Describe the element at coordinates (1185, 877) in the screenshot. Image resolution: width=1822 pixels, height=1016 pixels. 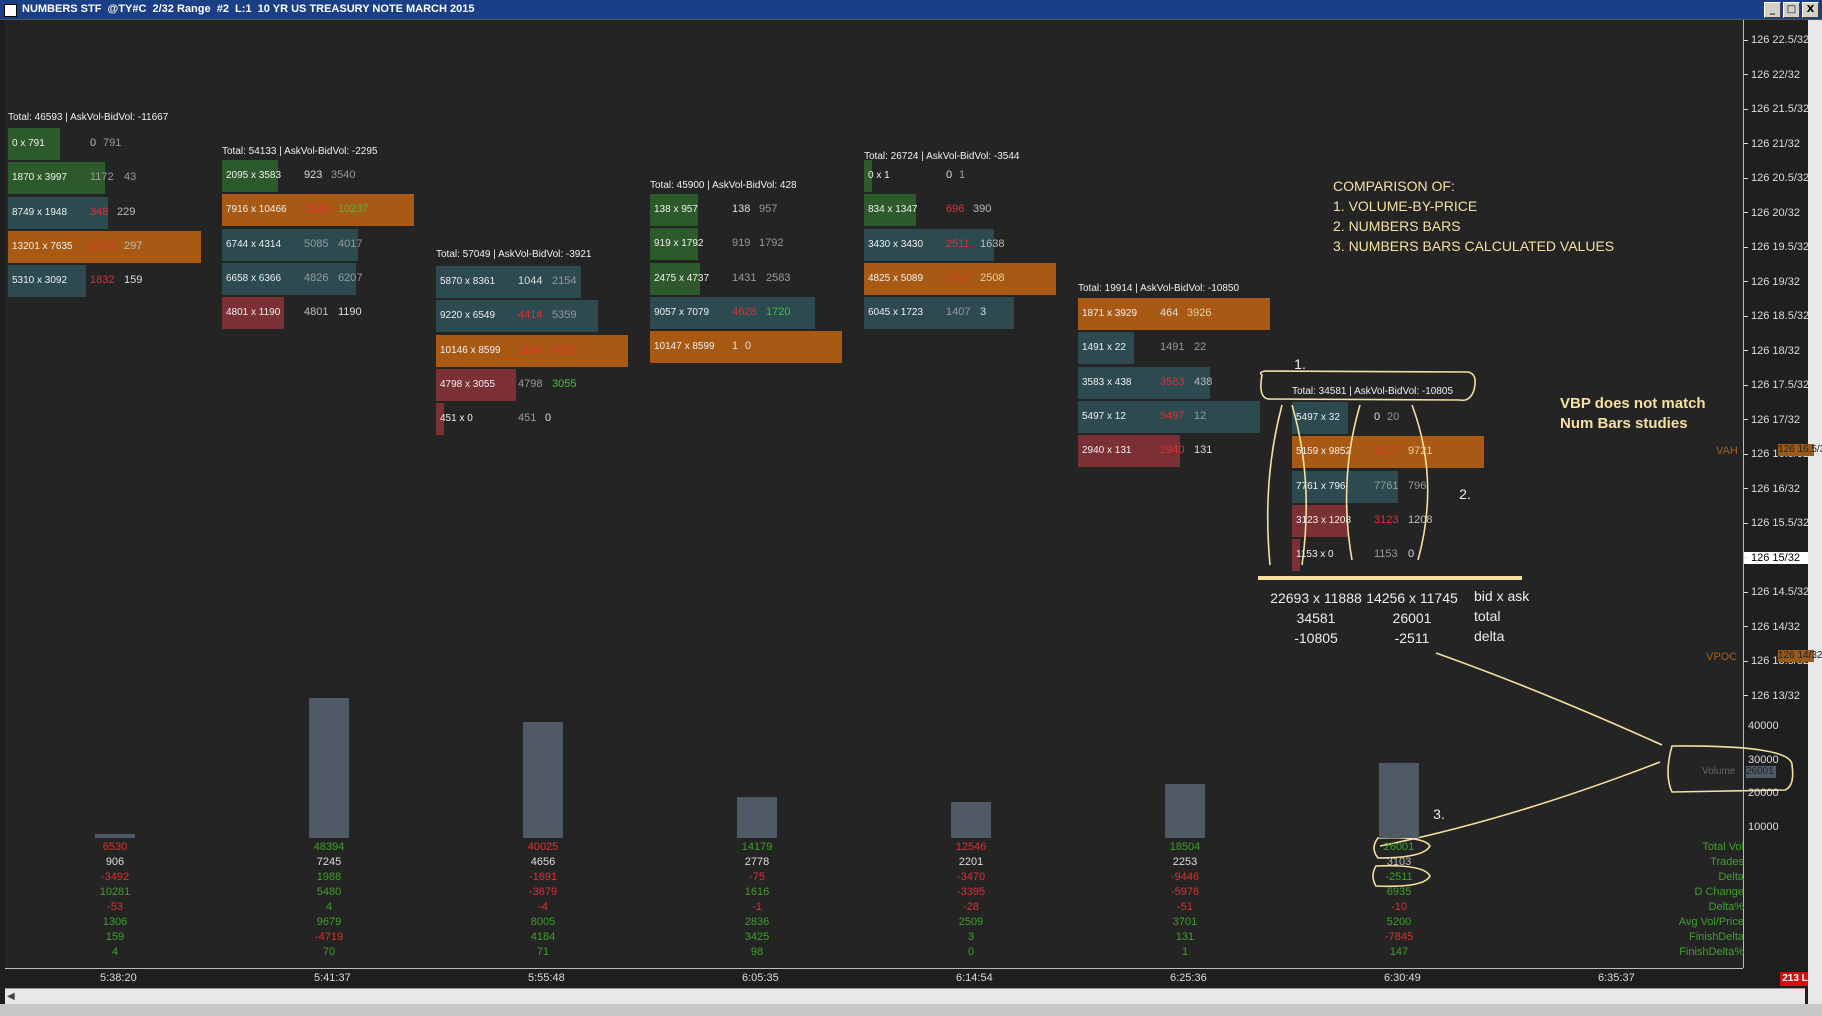
I see `stat-value: -9446` at that location.